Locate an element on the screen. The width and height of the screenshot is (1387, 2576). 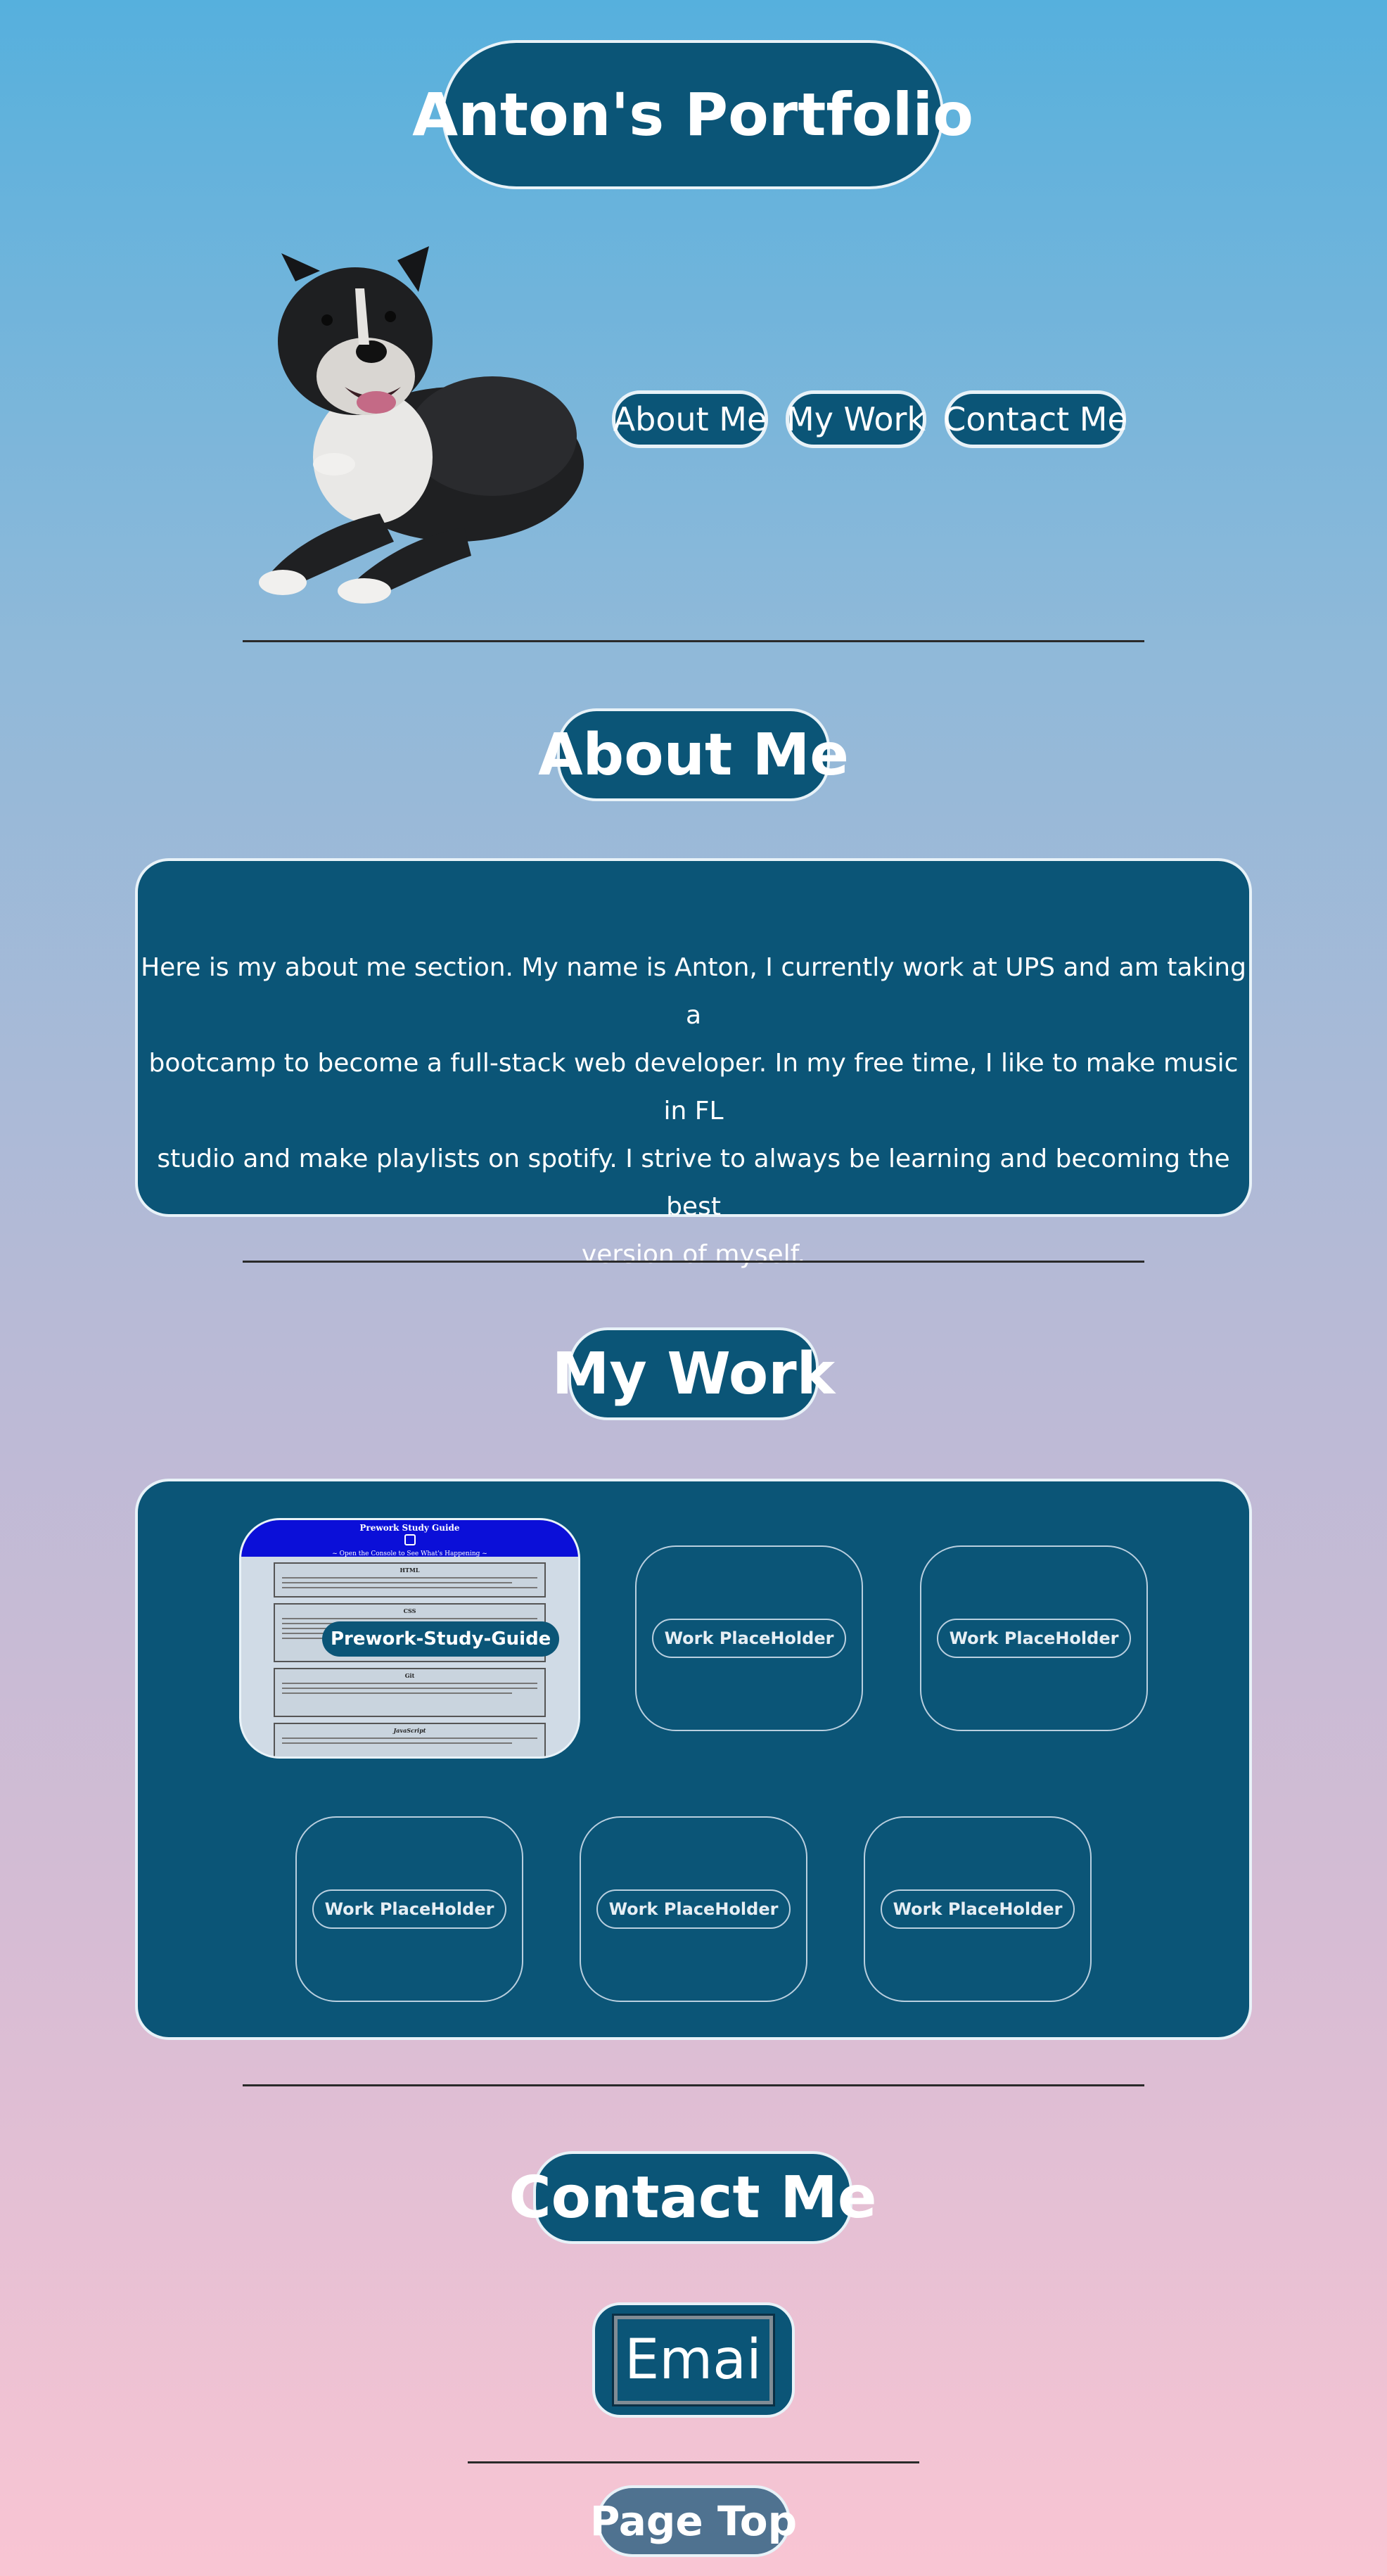
project-link-prework: Prework-Study-Guide is located at coordinates (441, 1639).